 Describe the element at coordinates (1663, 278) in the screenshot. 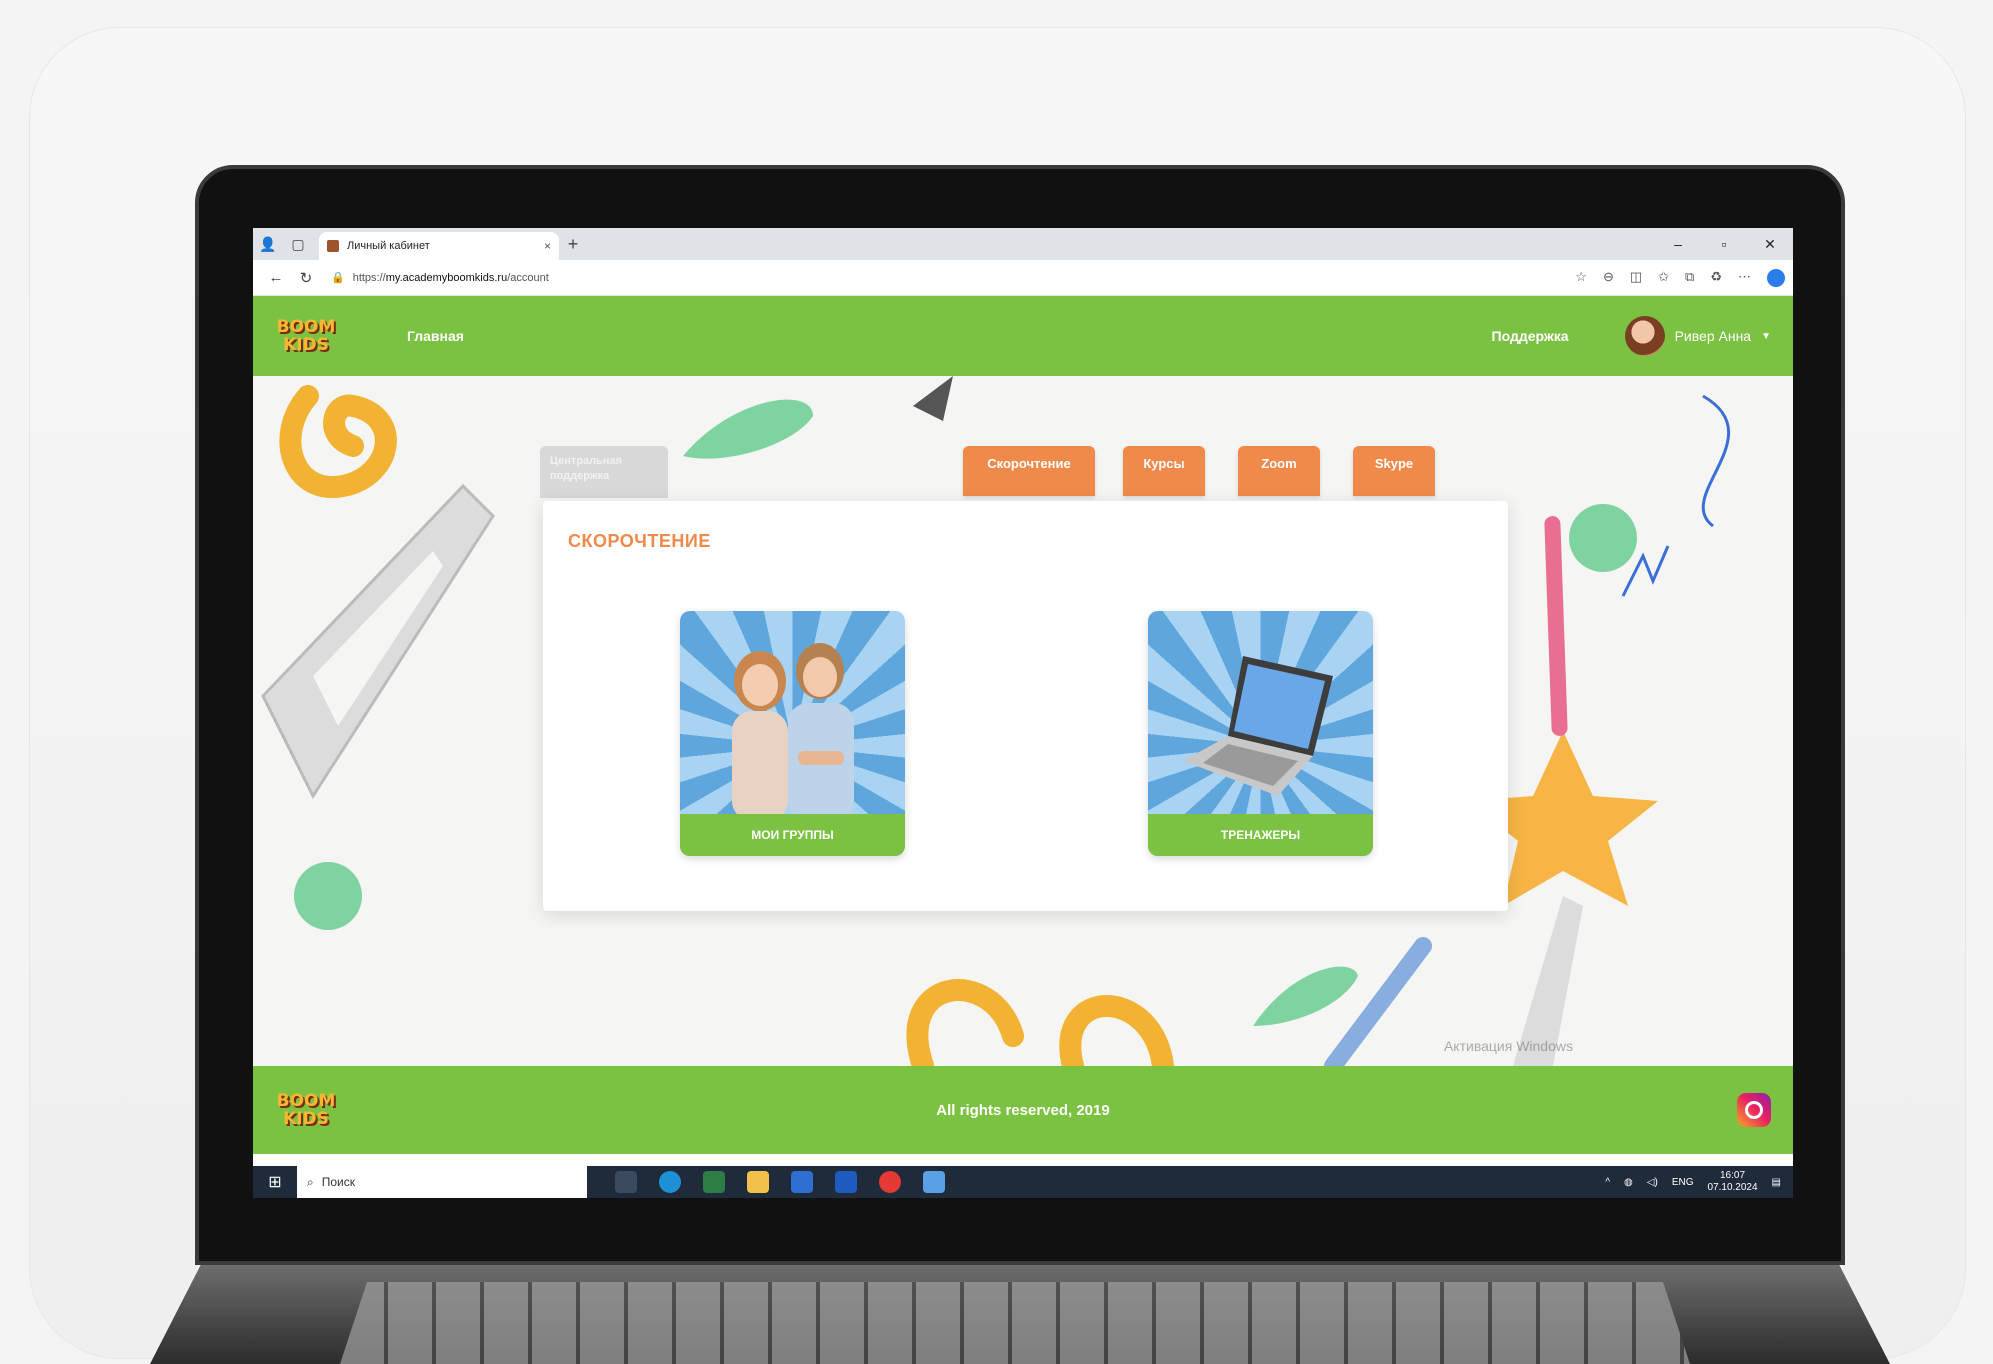

I see `favorites-icon: ✩` at that location.